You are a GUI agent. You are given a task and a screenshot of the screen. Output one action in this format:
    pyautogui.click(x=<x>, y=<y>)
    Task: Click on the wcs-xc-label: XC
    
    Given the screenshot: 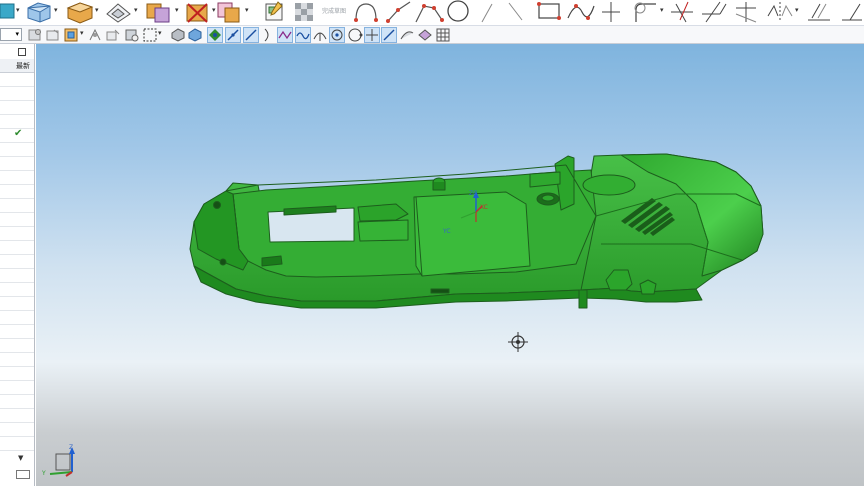 What is the action you would take?
    pyautogui.click(x=484, y=207)
    